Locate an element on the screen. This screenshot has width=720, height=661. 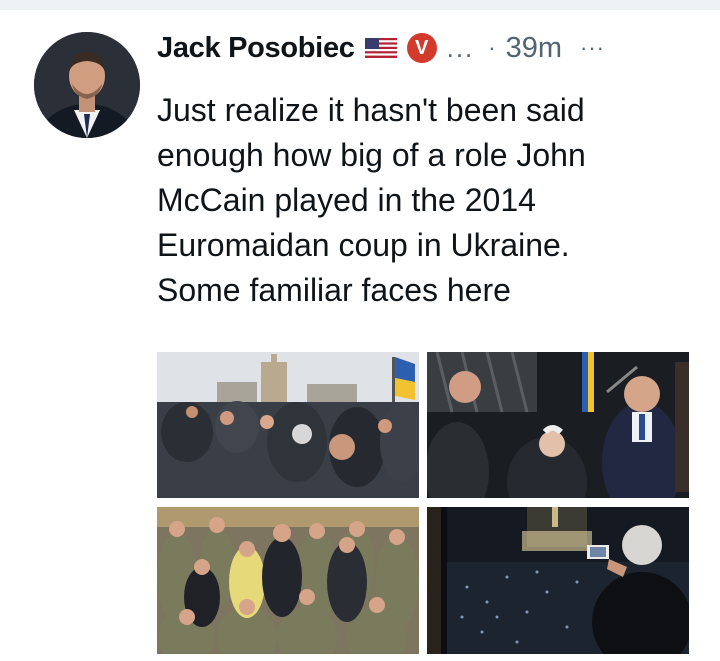
crowd-in-square-photo is located at coordinates (288, 425).